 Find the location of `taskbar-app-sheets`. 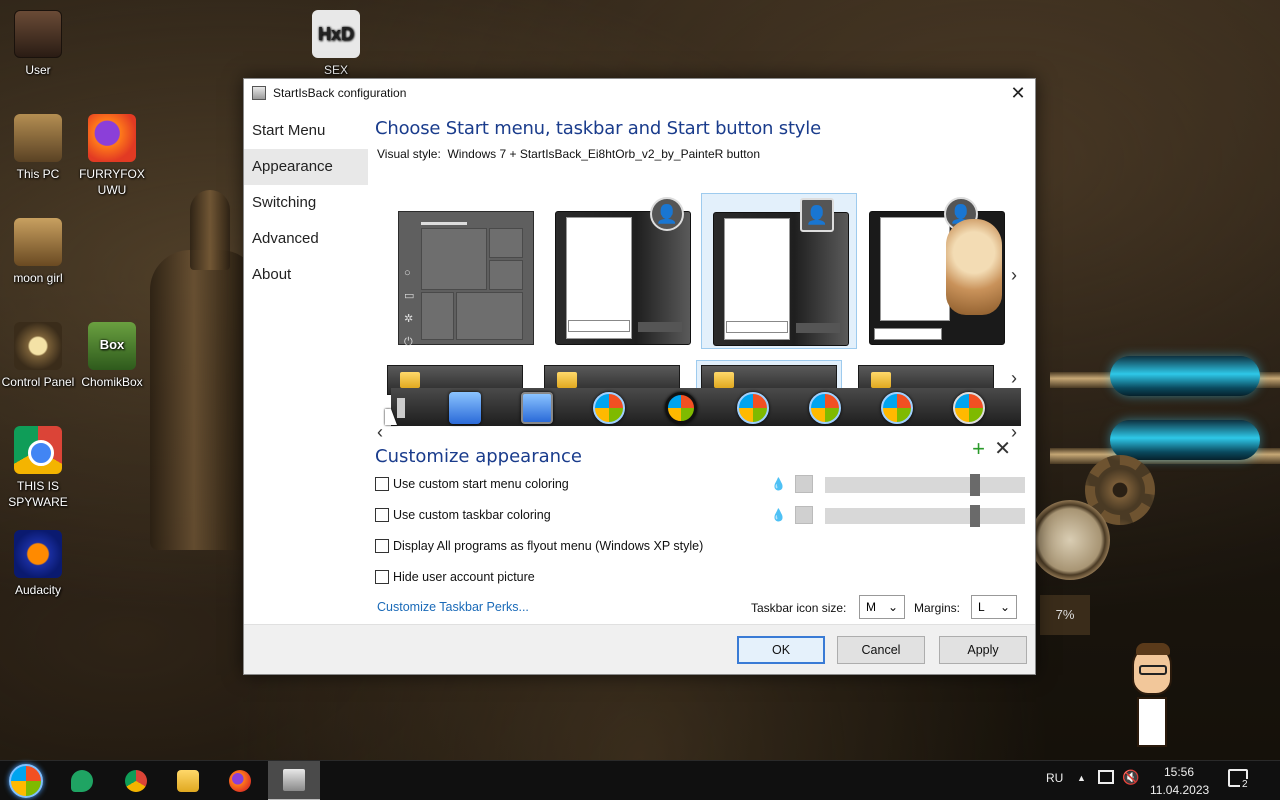

taskbar-app-sheets is located at coordinates (82, 780).